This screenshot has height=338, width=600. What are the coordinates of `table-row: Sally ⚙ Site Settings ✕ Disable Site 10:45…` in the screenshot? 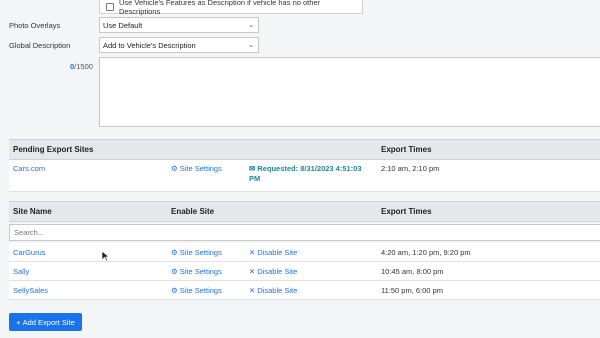 It's located at (304, 271).